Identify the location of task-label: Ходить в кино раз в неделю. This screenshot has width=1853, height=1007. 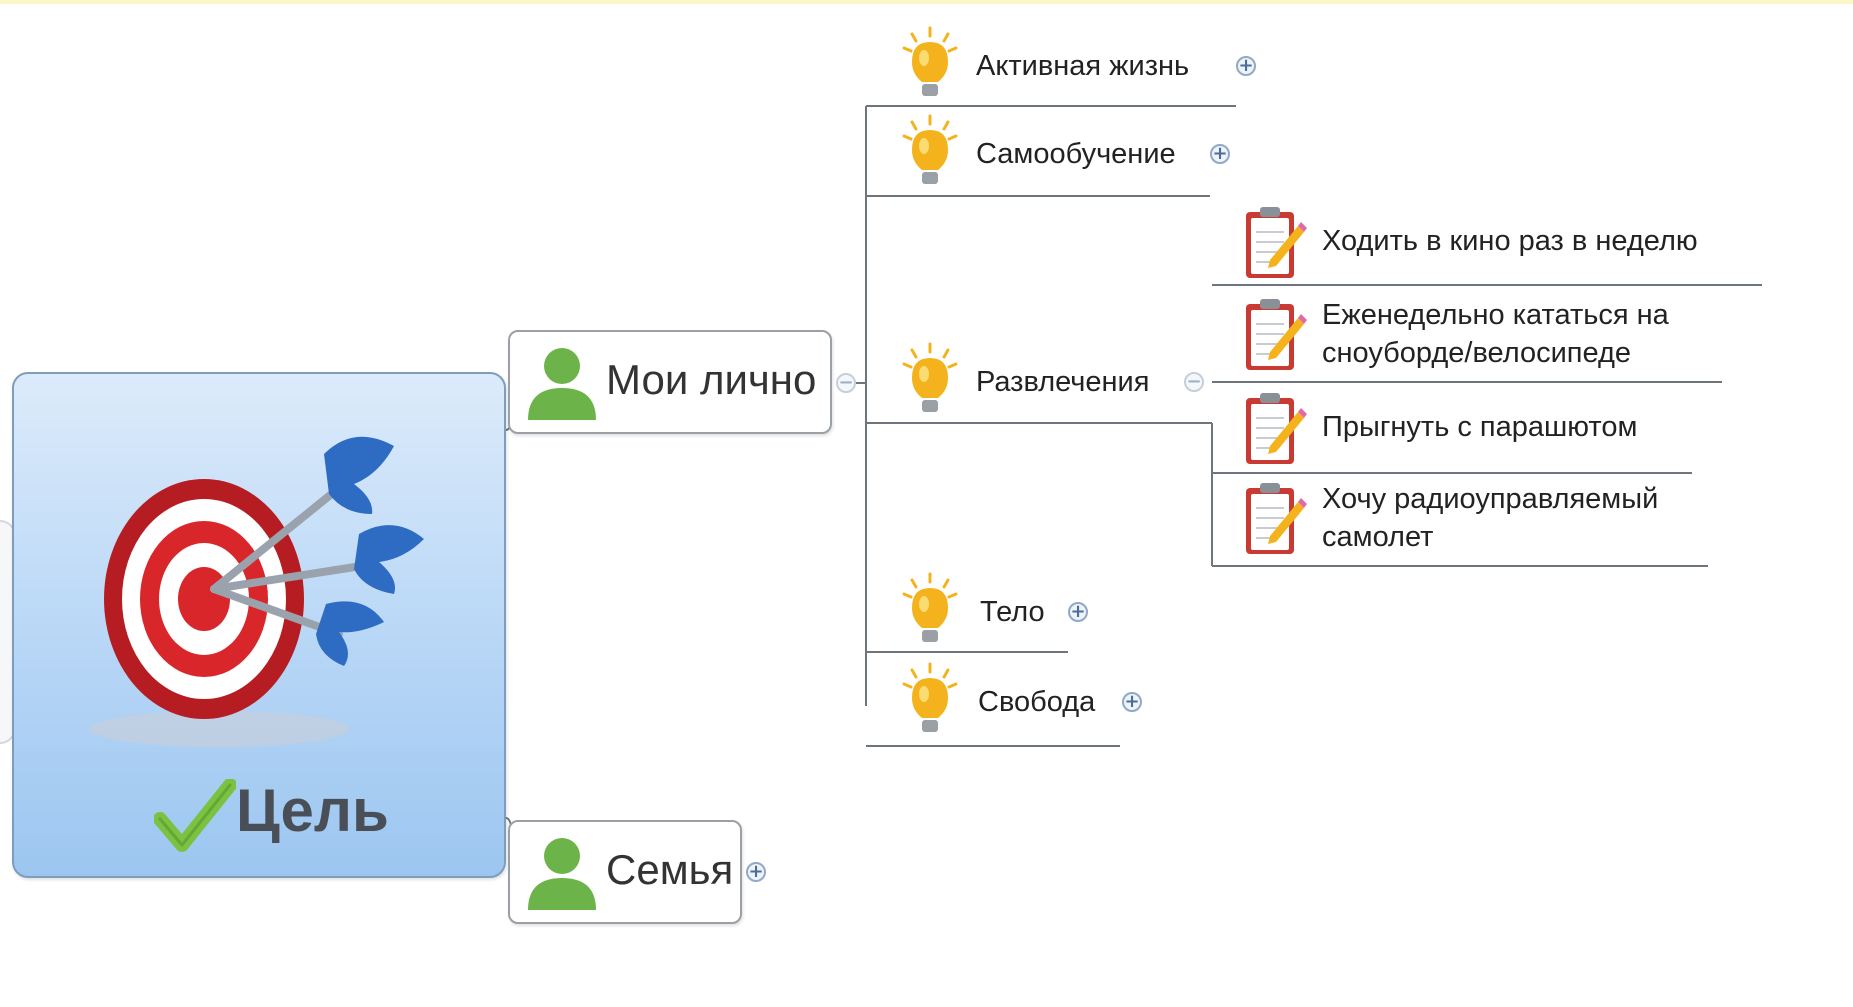
(1510, 241).